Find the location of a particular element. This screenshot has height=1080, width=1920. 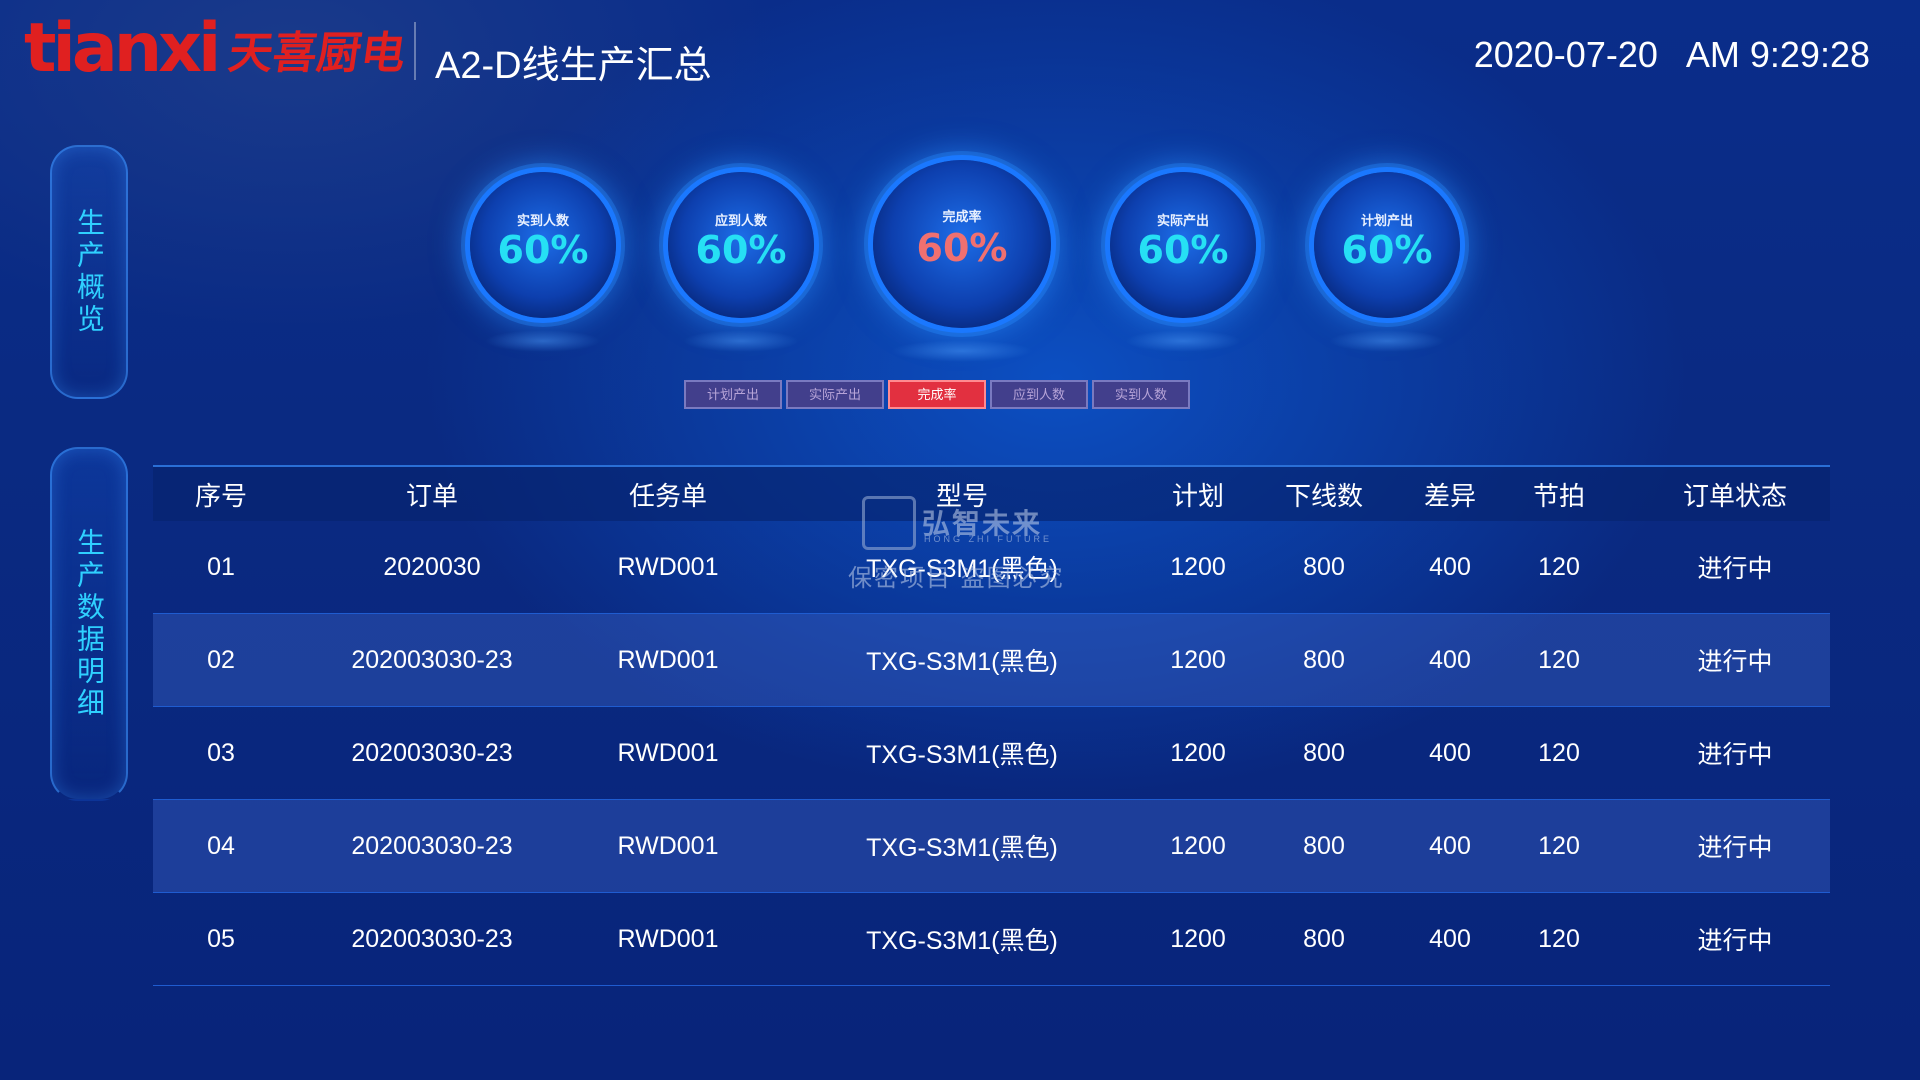

gauge-planned-output: 计划产出 60% is located at coordinates (1387, 262).